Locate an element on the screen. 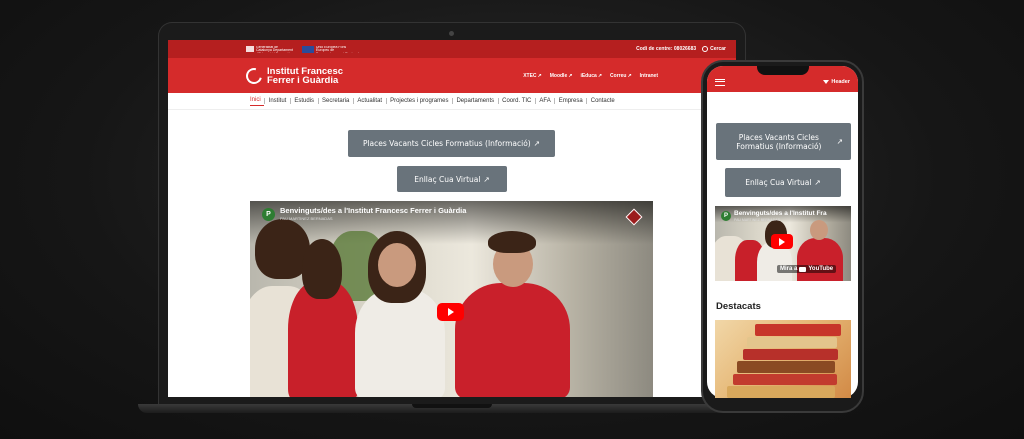 Image resolution: width=1024 pixels, height=439 pixels. nav-item-contacte: Contacte is located at coordinates (602, 101).